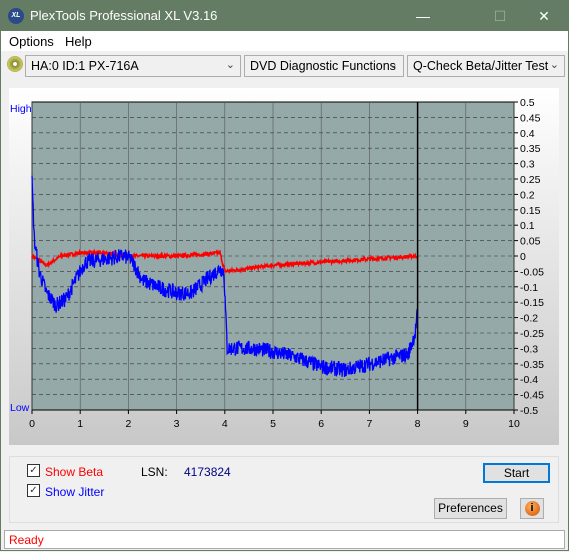 This screenshot has width=569, height=552. What do you see at coordinates (529, 349) in the screenshot?
I see `y-tick-label: -0.3` at bounding box center [529, 349].